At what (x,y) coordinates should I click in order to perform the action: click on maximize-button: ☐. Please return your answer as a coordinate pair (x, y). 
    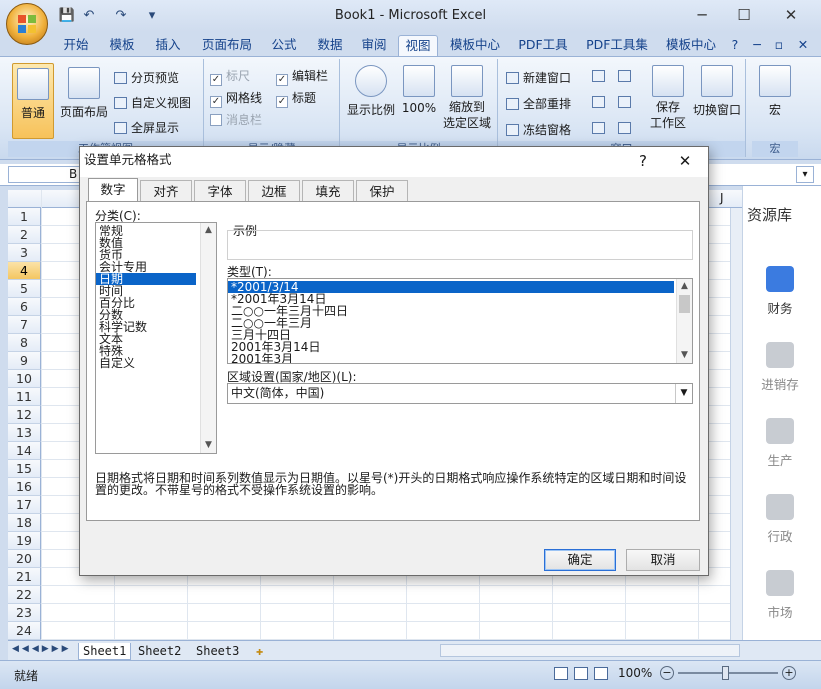
    Looking at the image, I should click on (744, 15).